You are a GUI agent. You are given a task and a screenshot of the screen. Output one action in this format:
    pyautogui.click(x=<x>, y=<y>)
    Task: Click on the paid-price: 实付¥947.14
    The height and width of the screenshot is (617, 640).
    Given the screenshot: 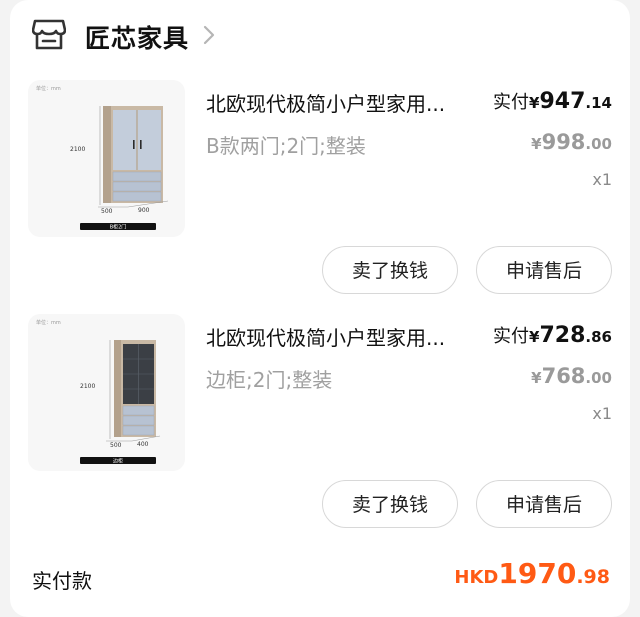 What is the action you would take?
    pyautogui.click(x=552, y=101)
    